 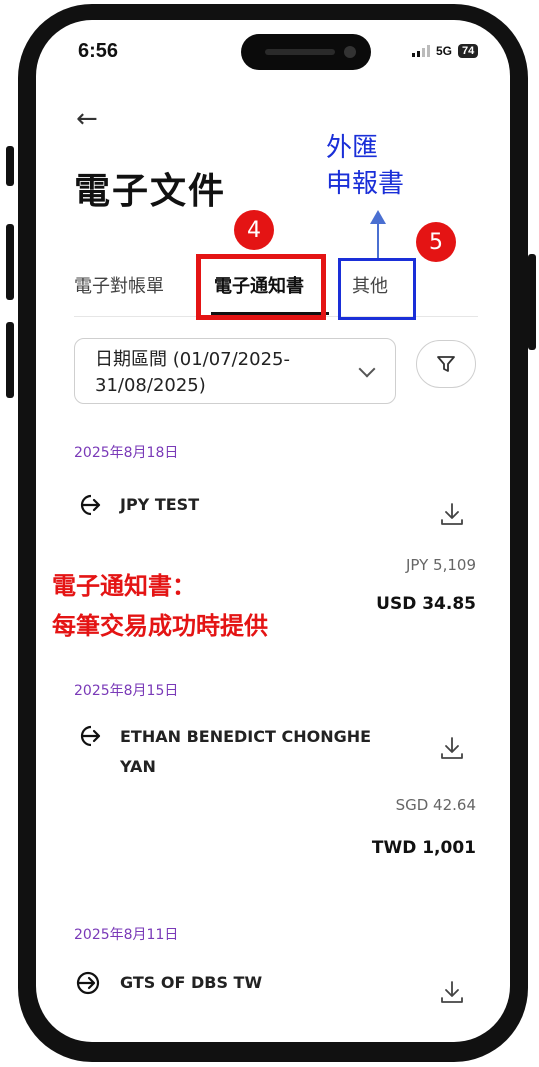 I want to click on transaction-name: ETHAN BENEDICT CHONGHE YAN, so click(x=246, y=751).